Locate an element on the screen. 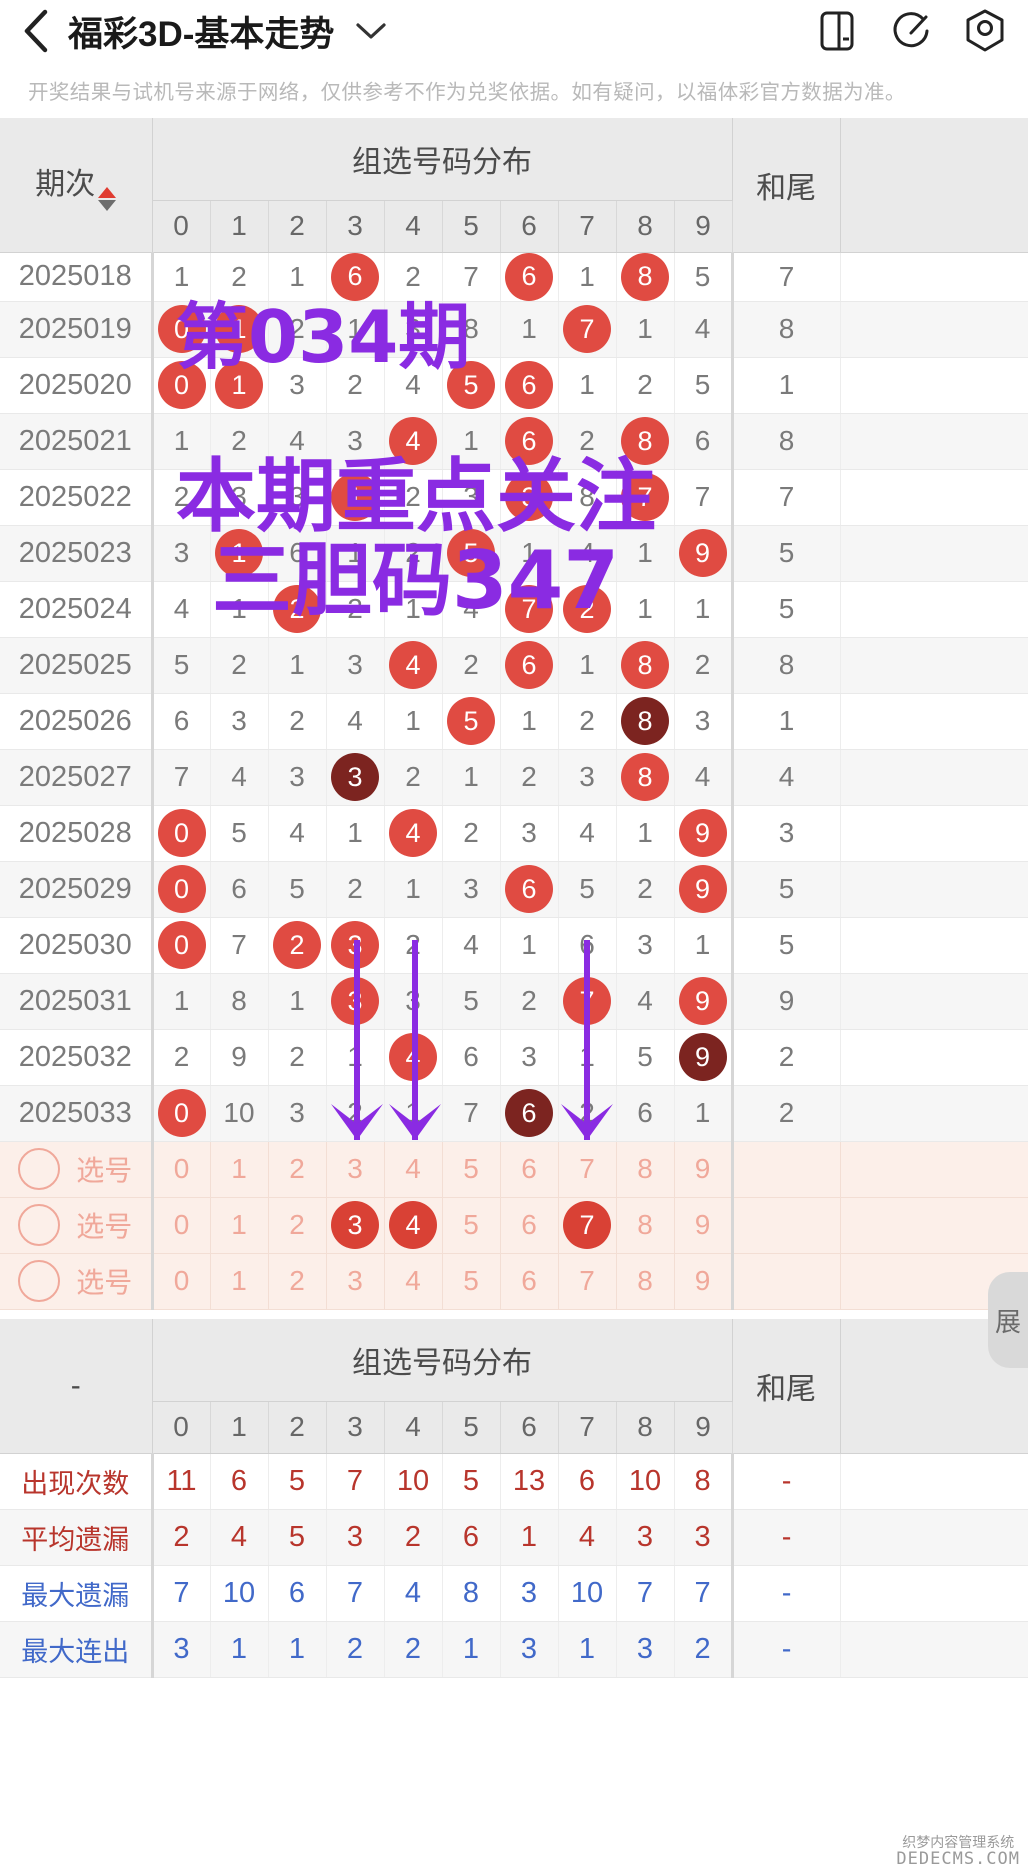 The height and width of the screenshot is (1874, 1028). share-icon is located at coordinates (911, 31).